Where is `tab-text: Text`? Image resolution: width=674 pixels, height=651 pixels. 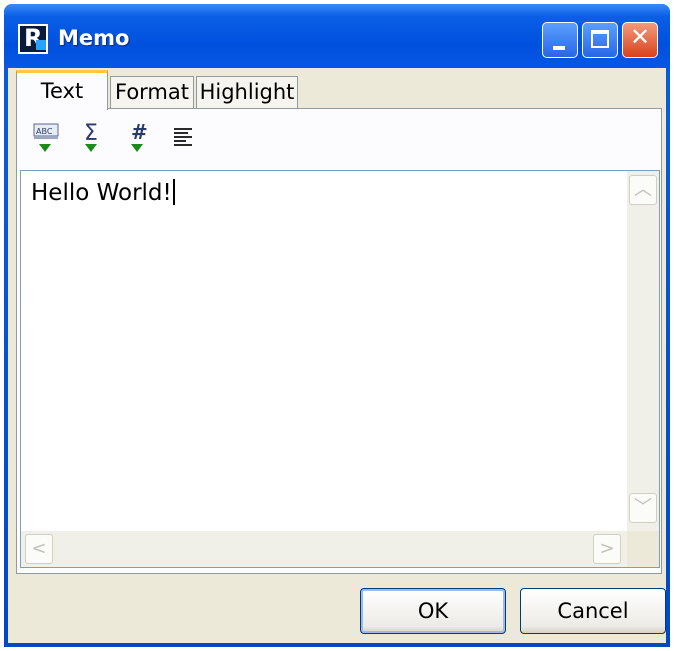 tab-text: Text is located at coordinates (62, 90).